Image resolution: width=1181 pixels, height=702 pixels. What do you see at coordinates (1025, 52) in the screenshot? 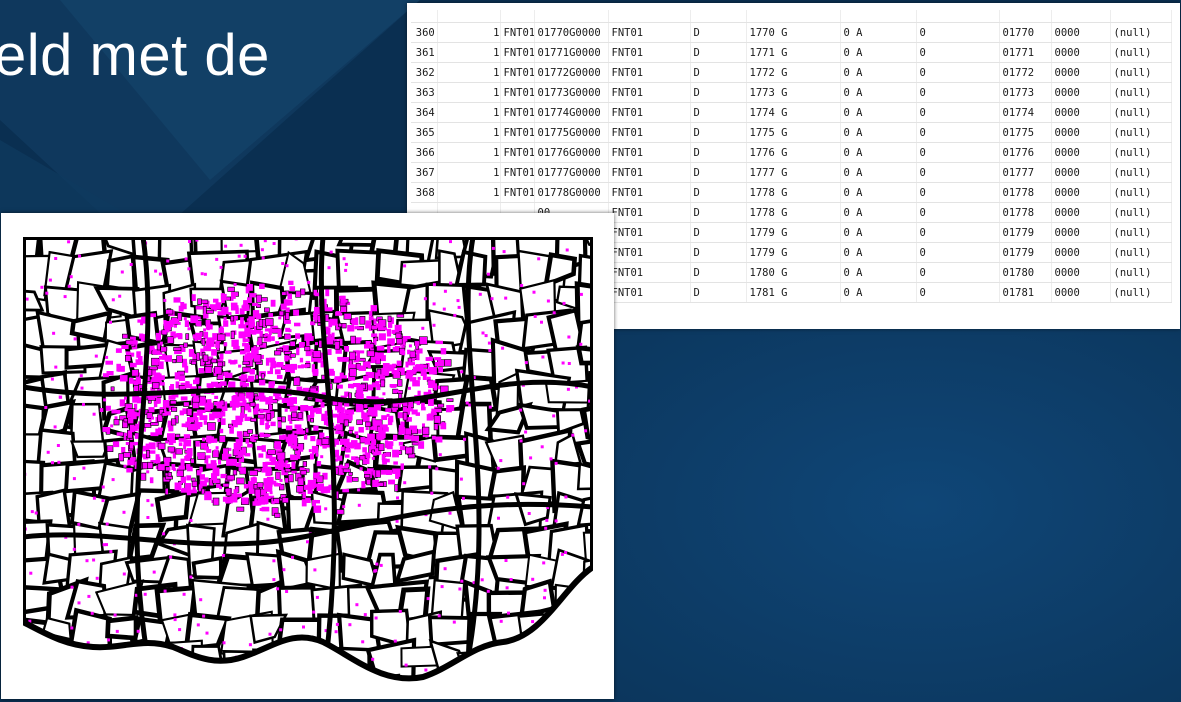
I see `table-cell-c9: 01771` at bounding box center [1025, 52].